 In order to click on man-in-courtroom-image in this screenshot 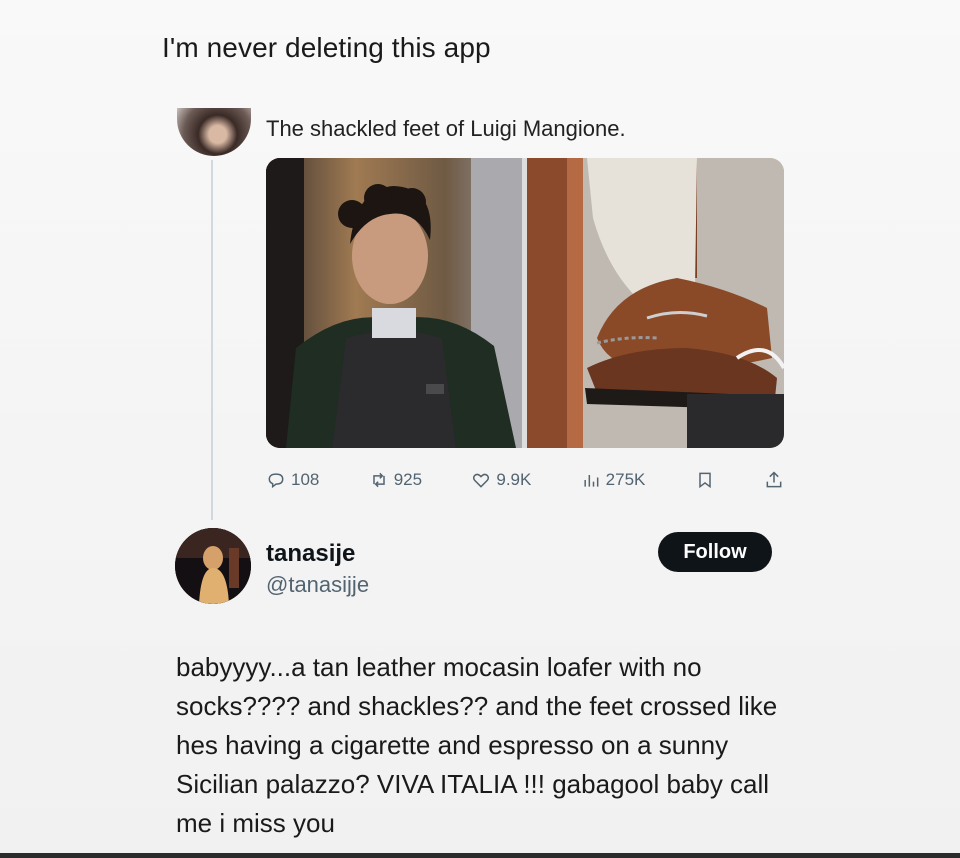, I will do `click(394, 303)`.